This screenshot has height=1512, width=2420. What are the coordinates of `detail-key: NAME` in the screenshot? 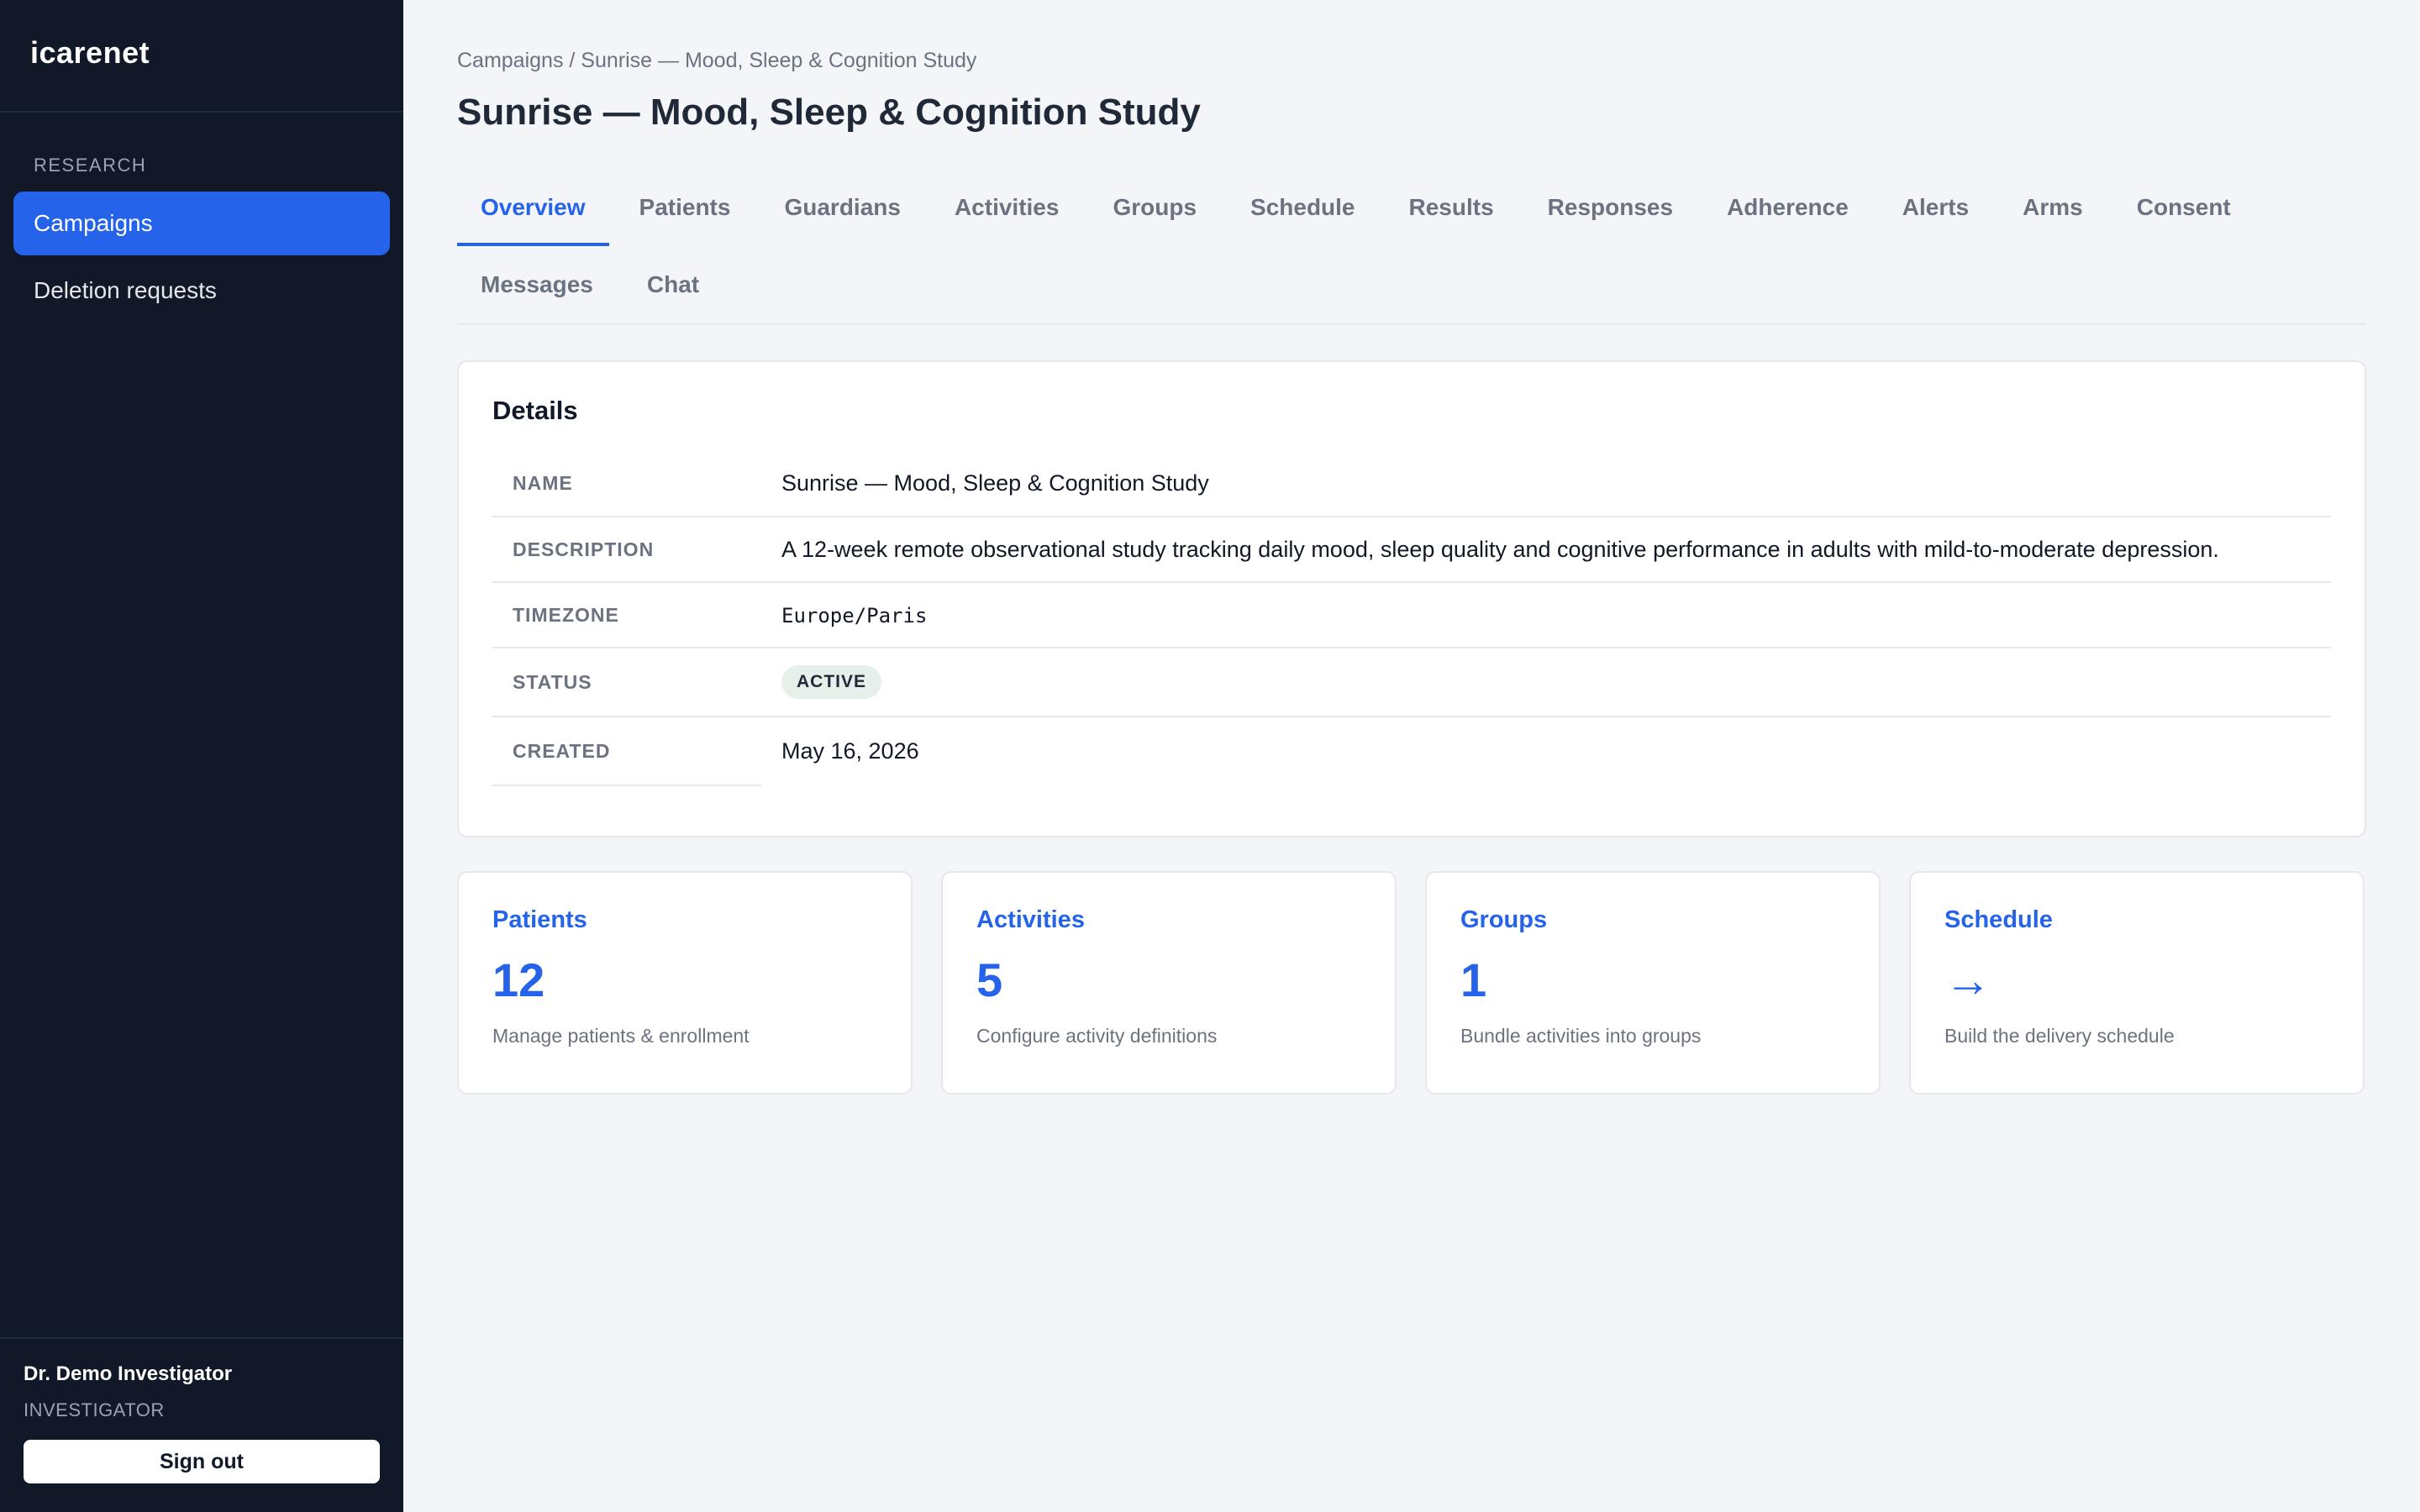 It's located at (627, 484).